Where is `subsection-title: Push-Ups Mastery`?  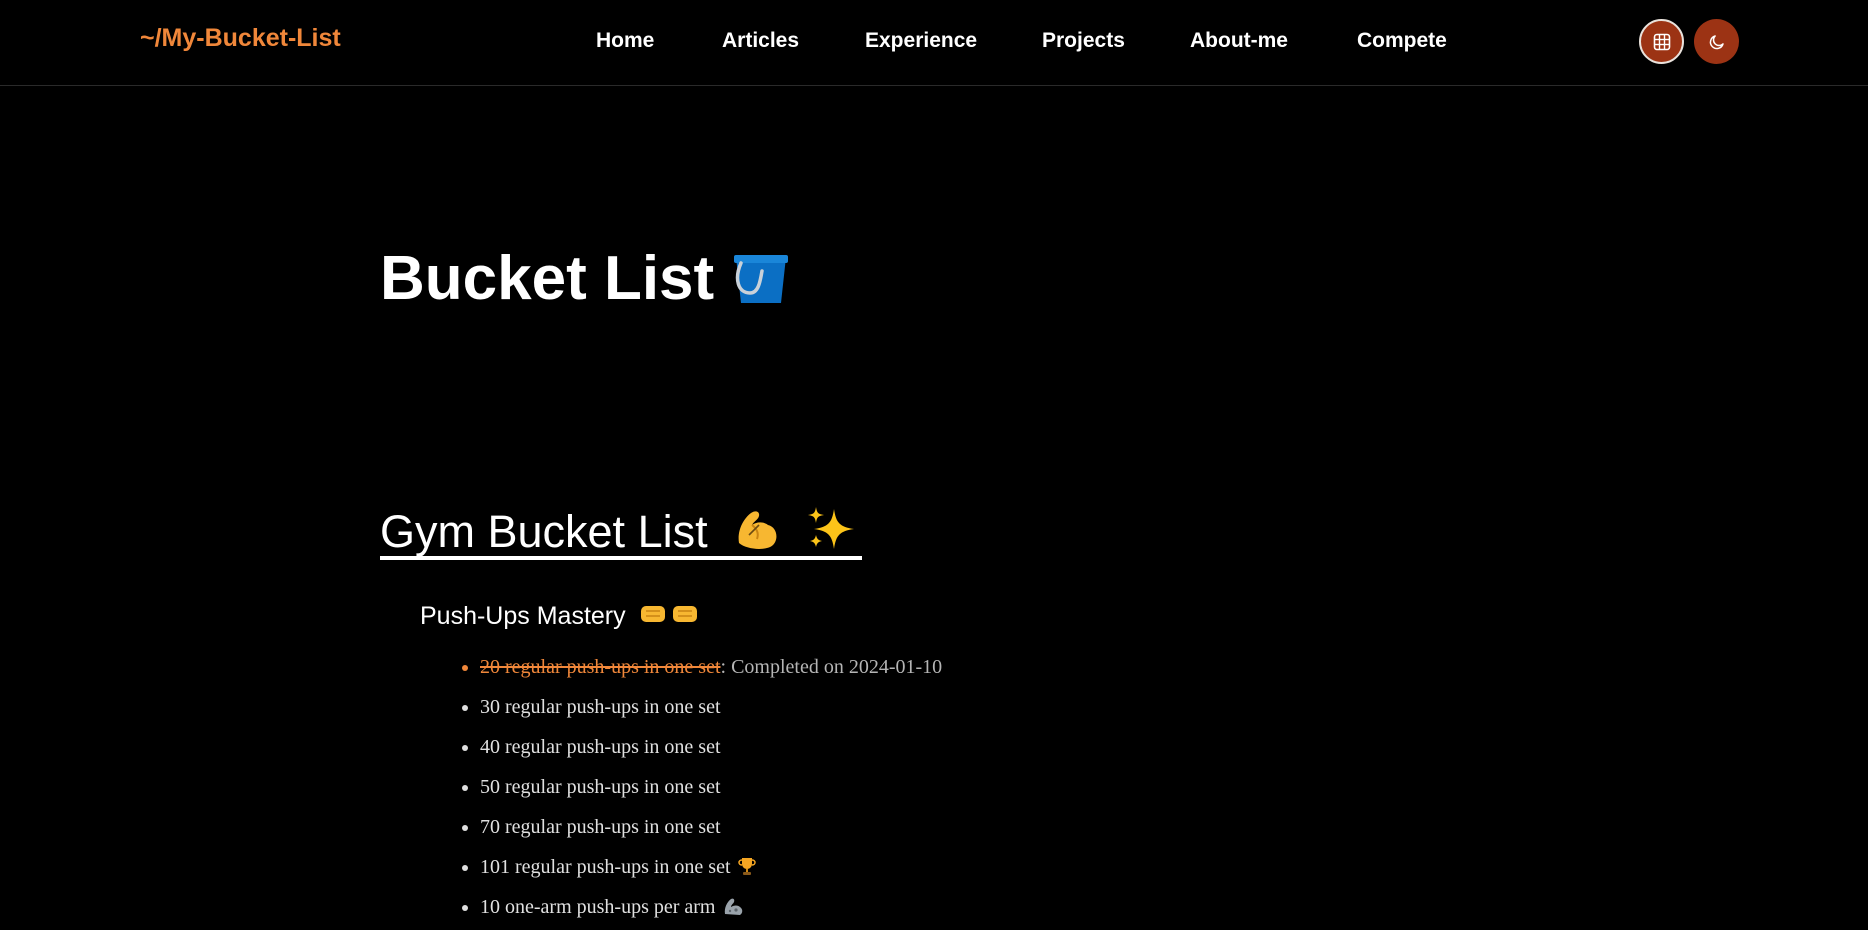 subsection-title: Push-Ups Mastery is located at coordinates (559, 616).